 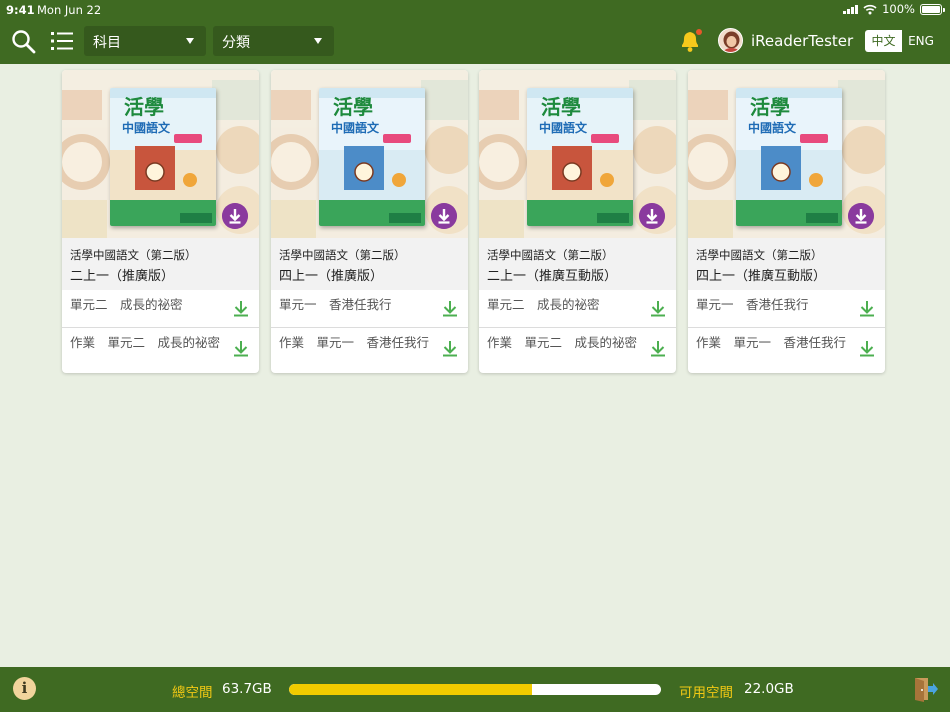 What do you see at coordinates (145, 41) in the screenshot?
I see `subject-dropdown: 科目` at bounding box center [145, 41].